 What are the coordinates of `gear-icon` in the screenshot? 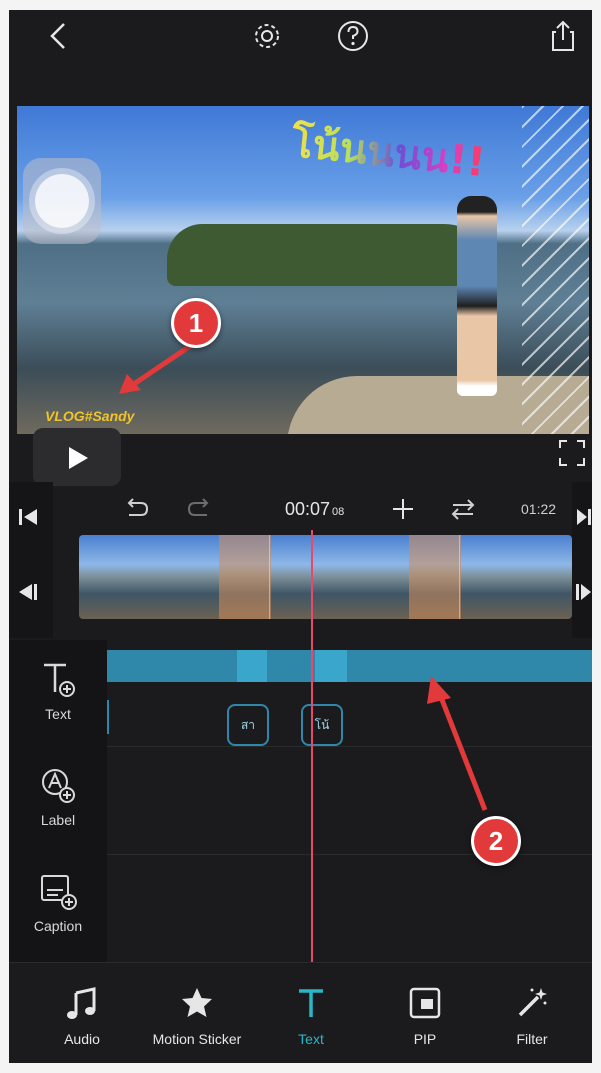 It's located at (267, 36).